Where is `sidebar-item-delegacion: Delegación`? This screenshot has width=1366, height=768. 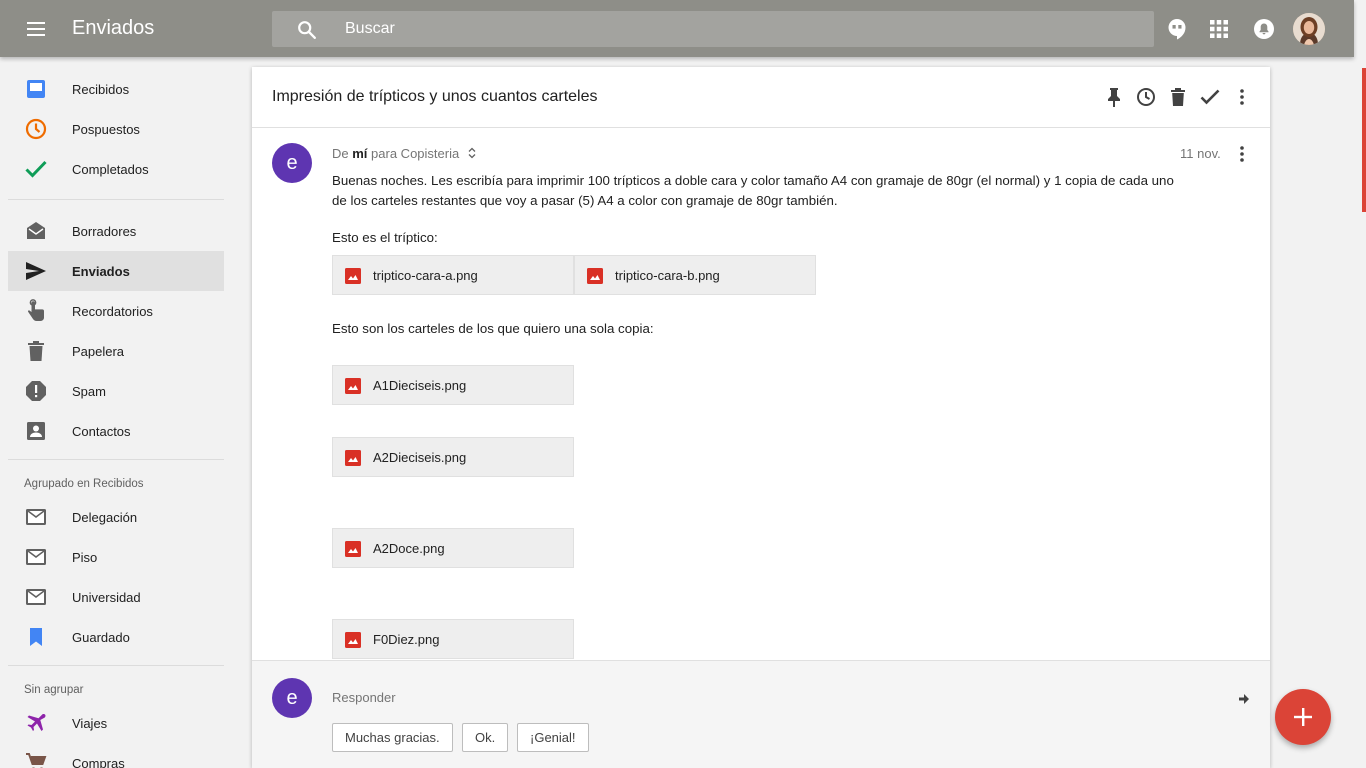 sidebar-item-delegacion: Delegación is located at coordinates (116, 517).